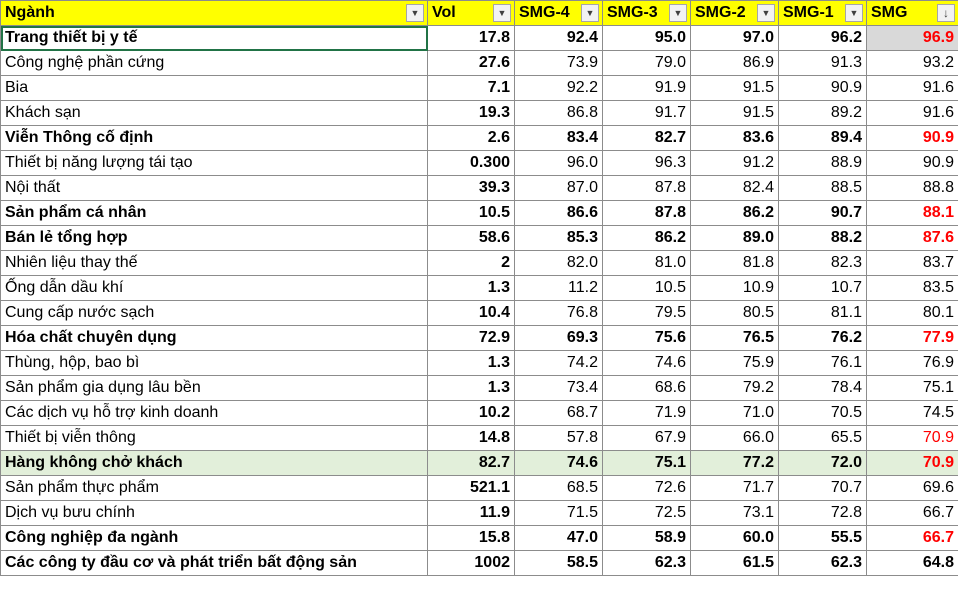 This screenshot has height=600, width=958. Describe the element at coordinates (214, 88) in the screenshot. I see `cell-name: Bia` at that location.